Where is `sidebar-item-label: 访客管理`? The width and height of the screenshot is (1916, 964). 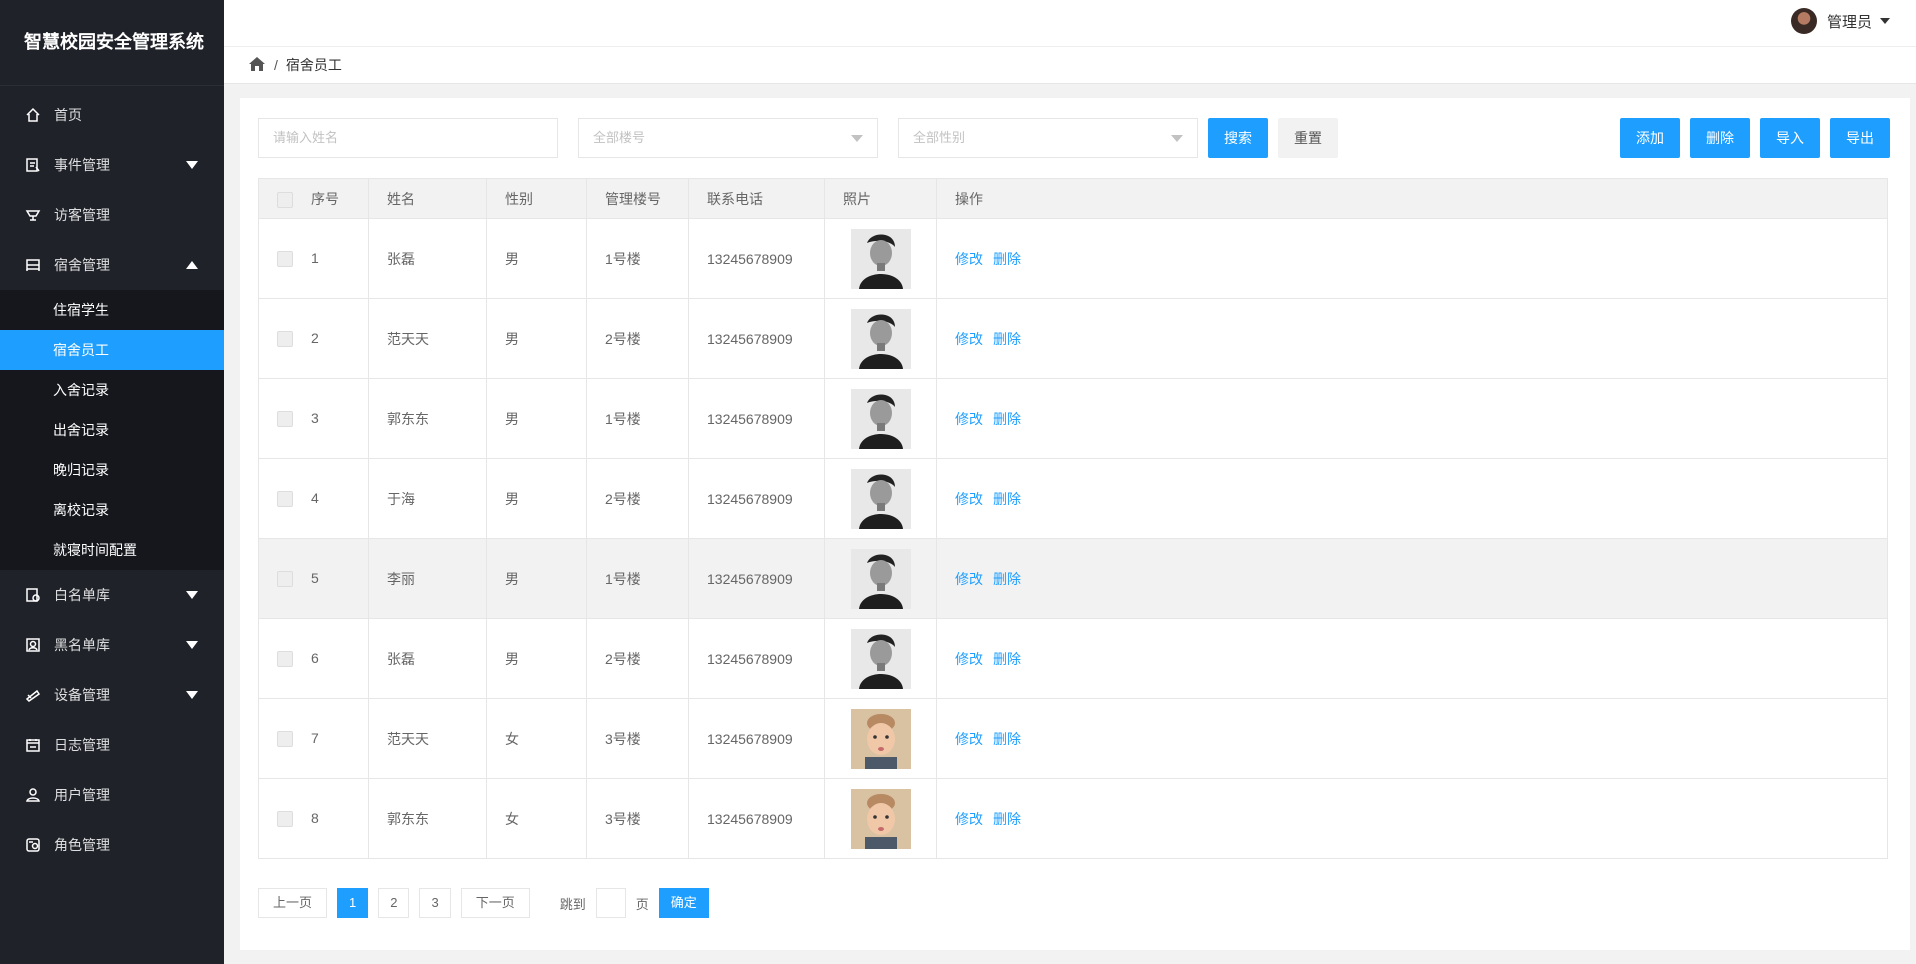
sidebar-item-label: 访客管理 is located at coordinates (82, 215).